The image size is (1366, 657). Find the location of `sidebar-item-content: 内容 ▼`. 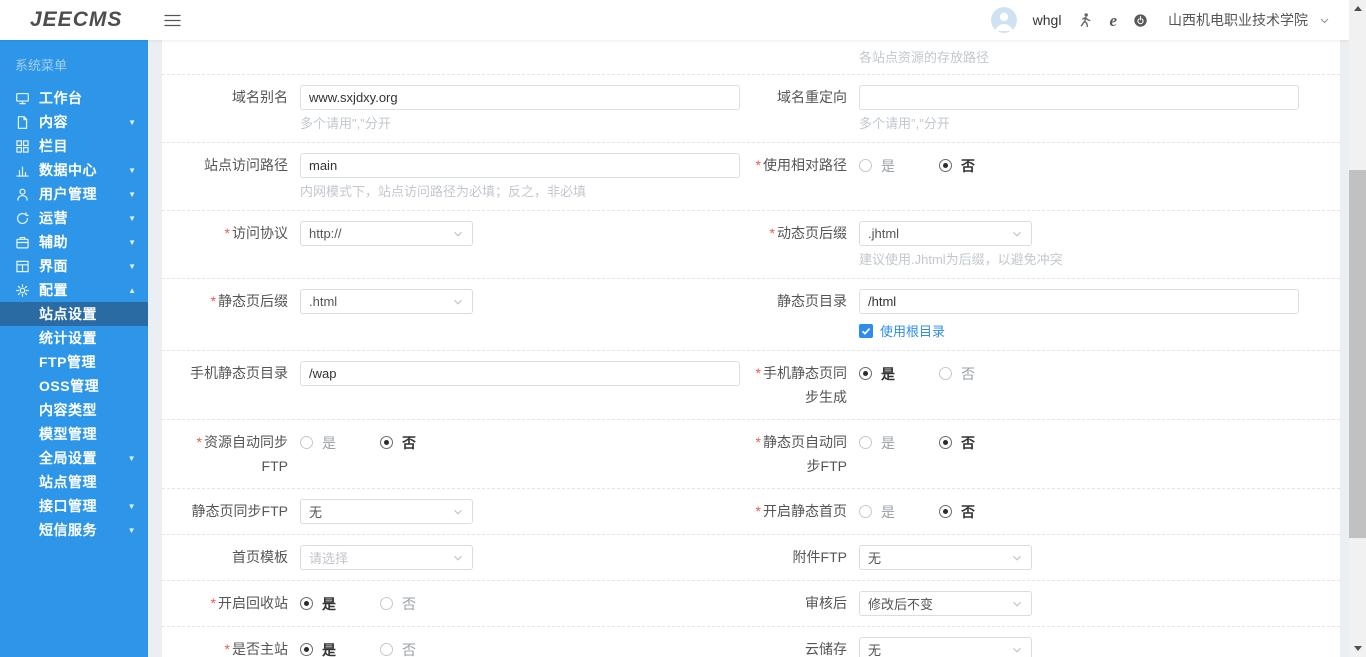

sidebar-item-content: 内容 ▼ is located at coordinates (74, 122).